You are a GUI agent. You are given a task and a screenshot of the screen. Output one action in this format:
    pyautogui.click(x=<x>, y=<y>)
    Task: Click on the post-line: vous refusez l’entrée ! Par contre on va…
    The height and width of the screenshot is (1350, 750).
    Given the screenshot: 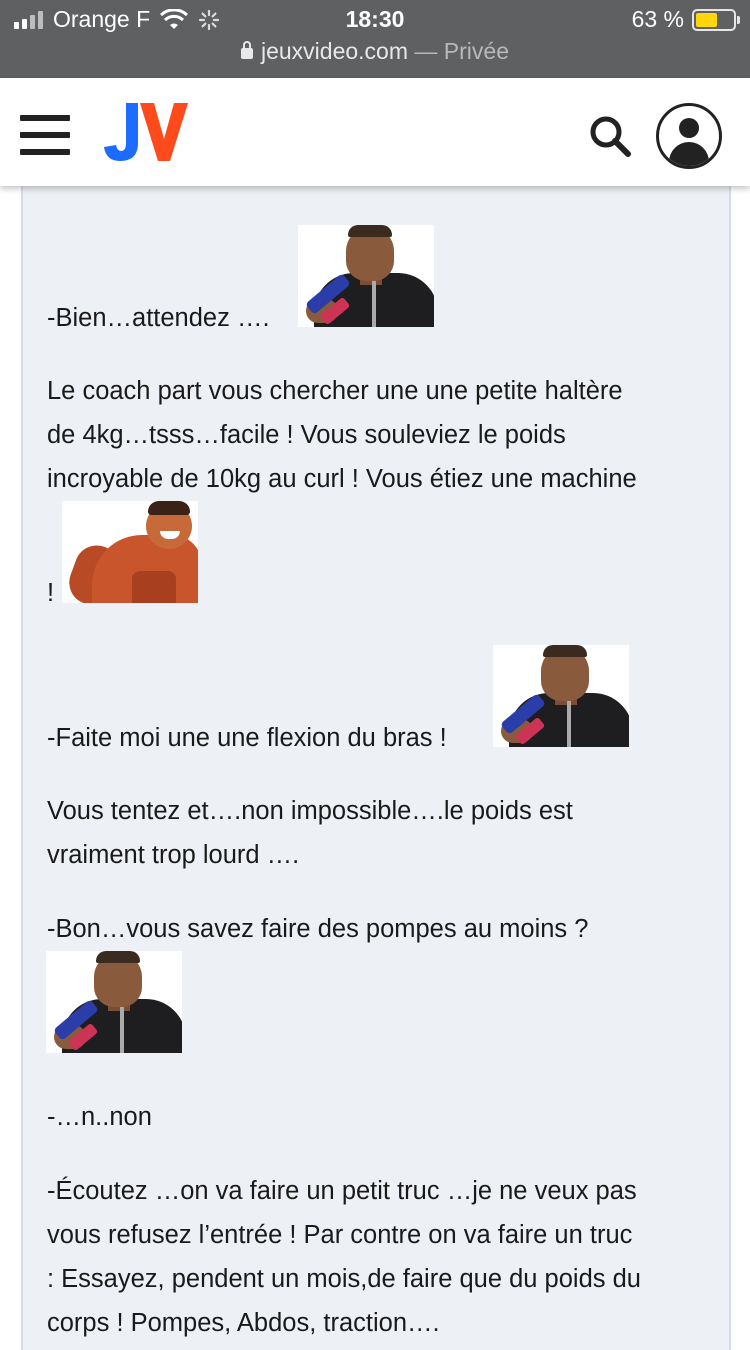 What is the action you would take?
    pyautogui.click(x=340, y=1235)
    